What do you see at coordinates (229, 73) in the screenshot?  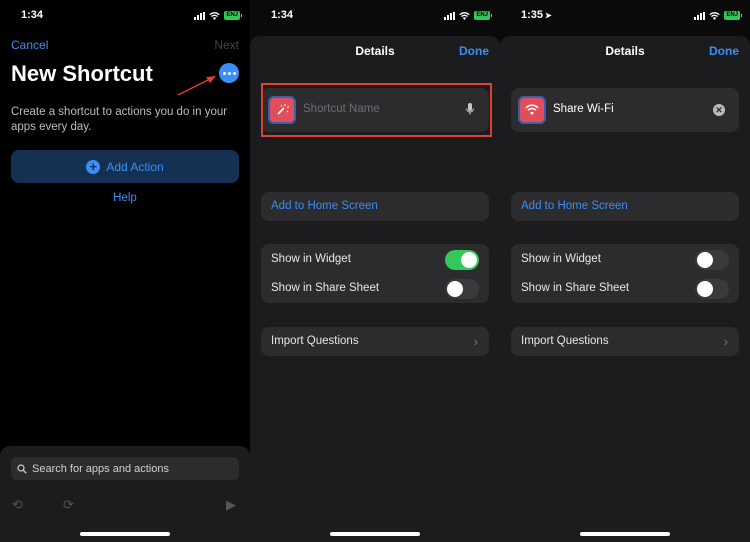 I see `more-options-button` at bounding box center [229, 73].